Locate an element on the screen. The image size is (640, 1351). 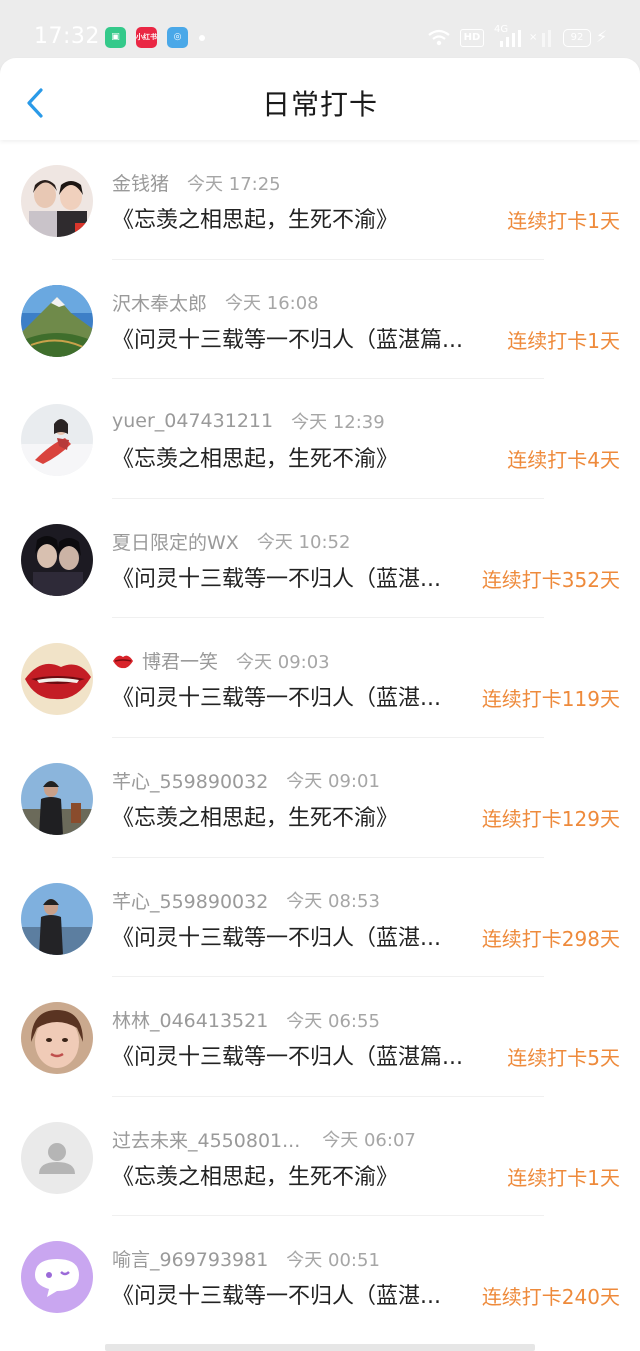
checkin-time: 今天 09:01 is located at coordinates (333, 782).